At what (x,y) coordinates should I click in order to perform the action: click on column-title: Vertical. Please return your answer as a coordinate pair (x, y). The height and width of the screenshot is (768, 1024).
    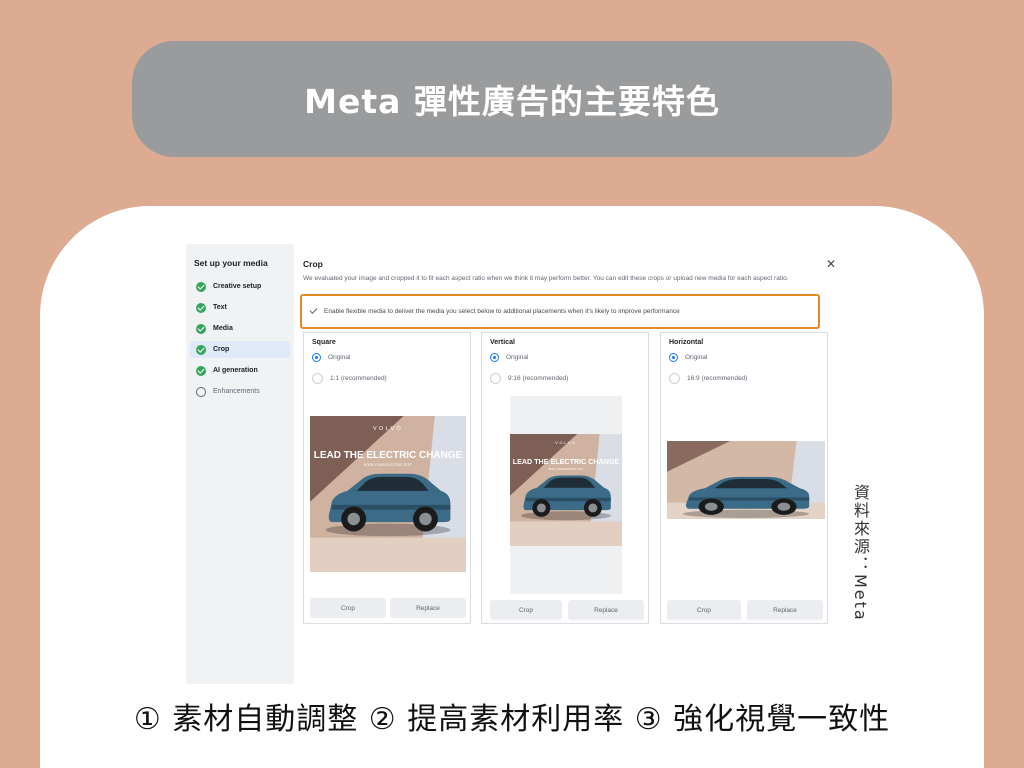
    Looking at the image, I should click on (502, 342).